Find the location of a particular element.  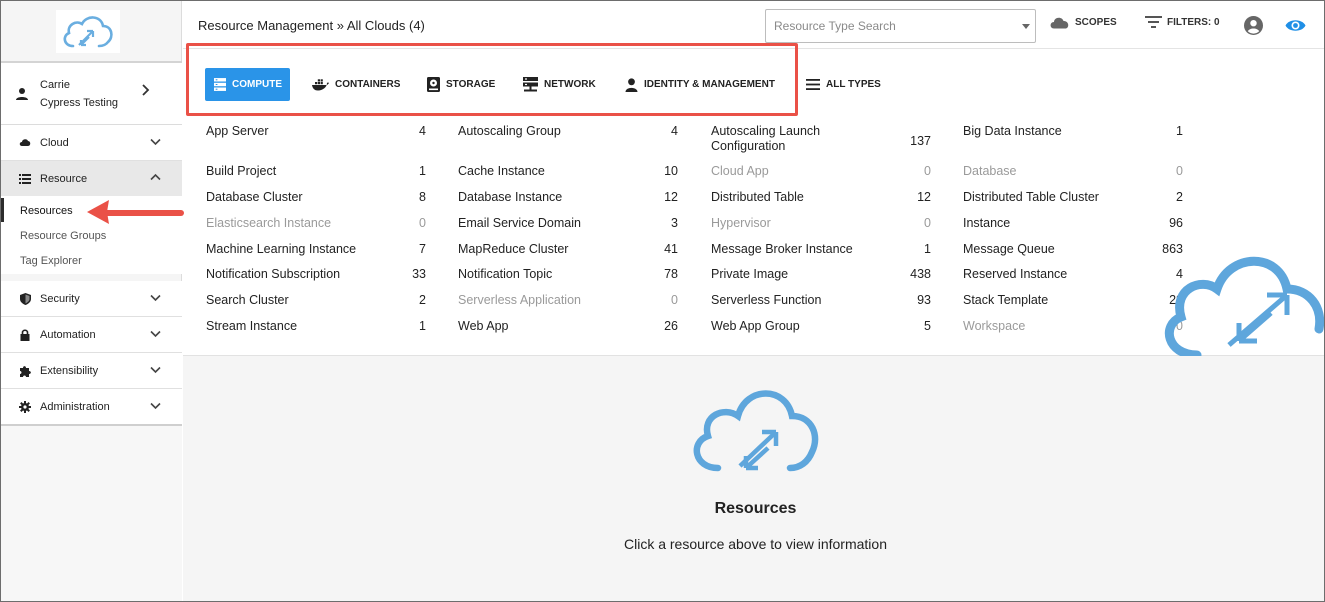

resource-type-item: Serverless Application 0 is located at coordinates (573, 303).